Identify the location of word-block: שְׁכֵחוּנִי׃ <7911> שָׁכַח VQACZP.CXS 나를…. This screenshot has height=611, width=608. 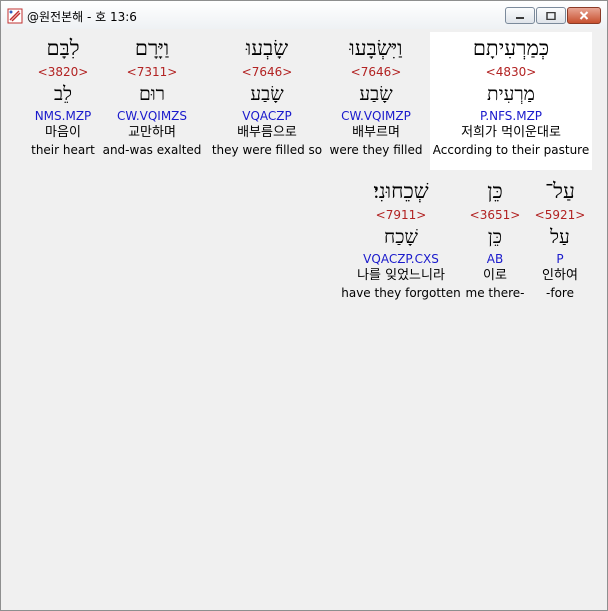
(401, 238).